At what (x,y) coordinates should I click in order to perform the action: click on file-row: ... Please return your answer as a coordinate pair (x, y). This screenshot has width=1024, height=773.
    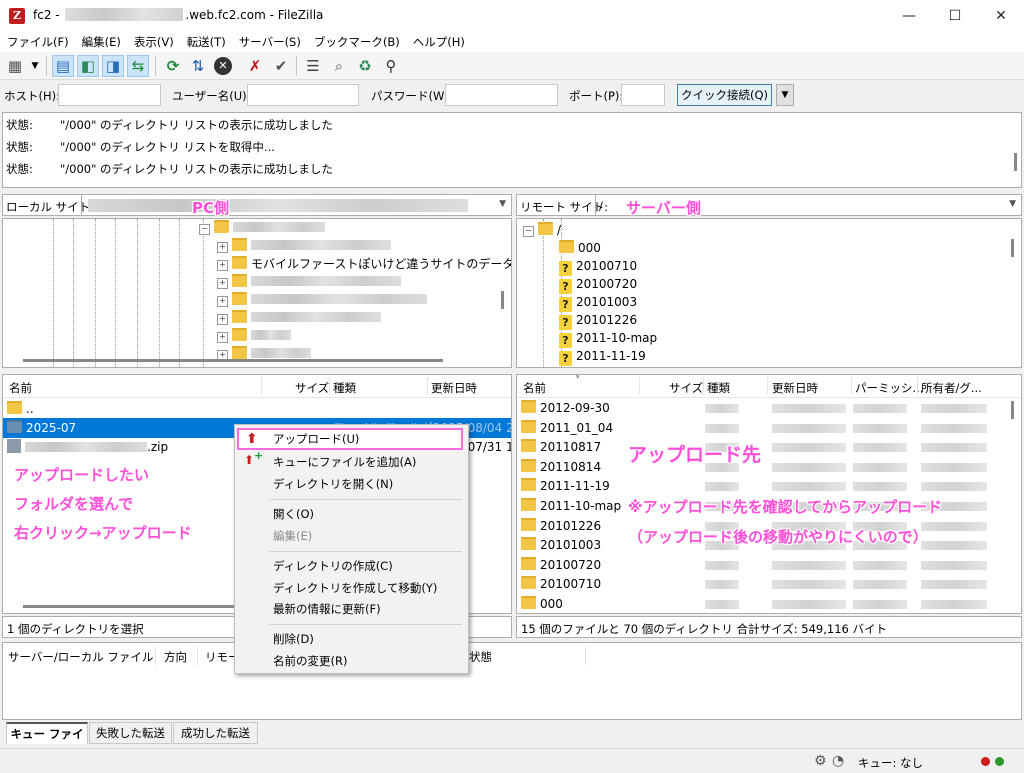
    Looking at the image, I should click on (257, 409).